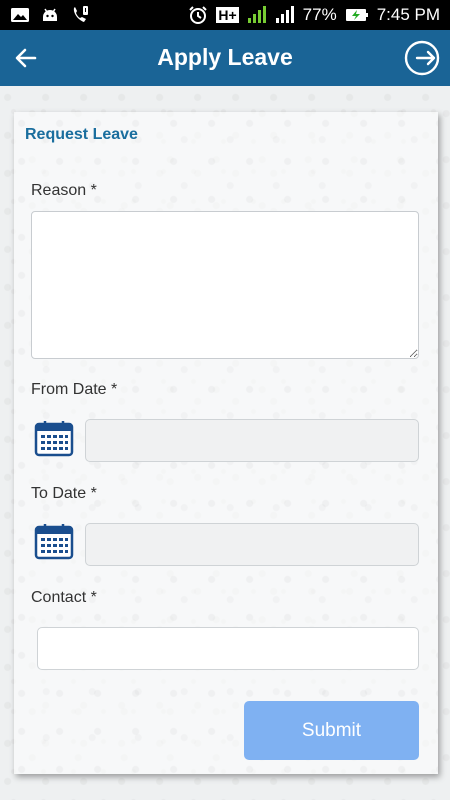 The width and height of the screenshot is (450, 800). I want to click on logout-icon, so click(422, 58).